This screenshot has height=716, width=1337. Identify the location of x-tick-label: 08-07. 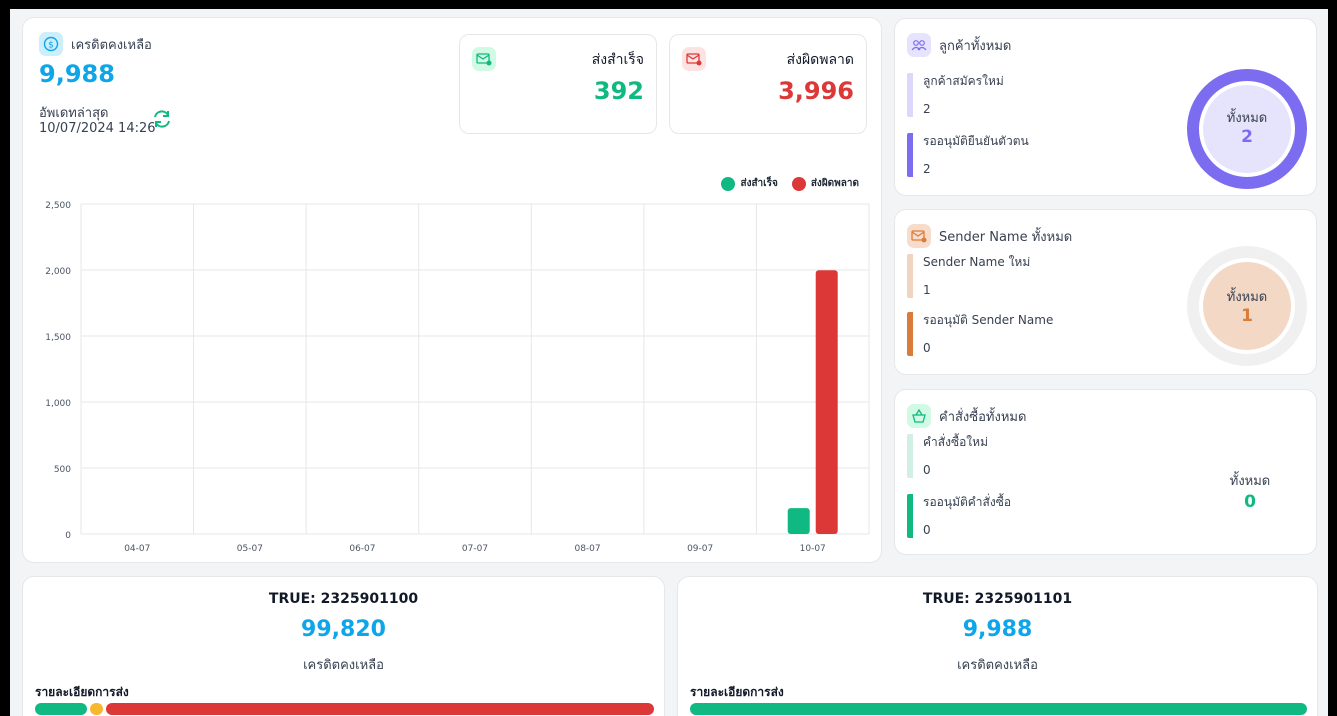
(587, 549).